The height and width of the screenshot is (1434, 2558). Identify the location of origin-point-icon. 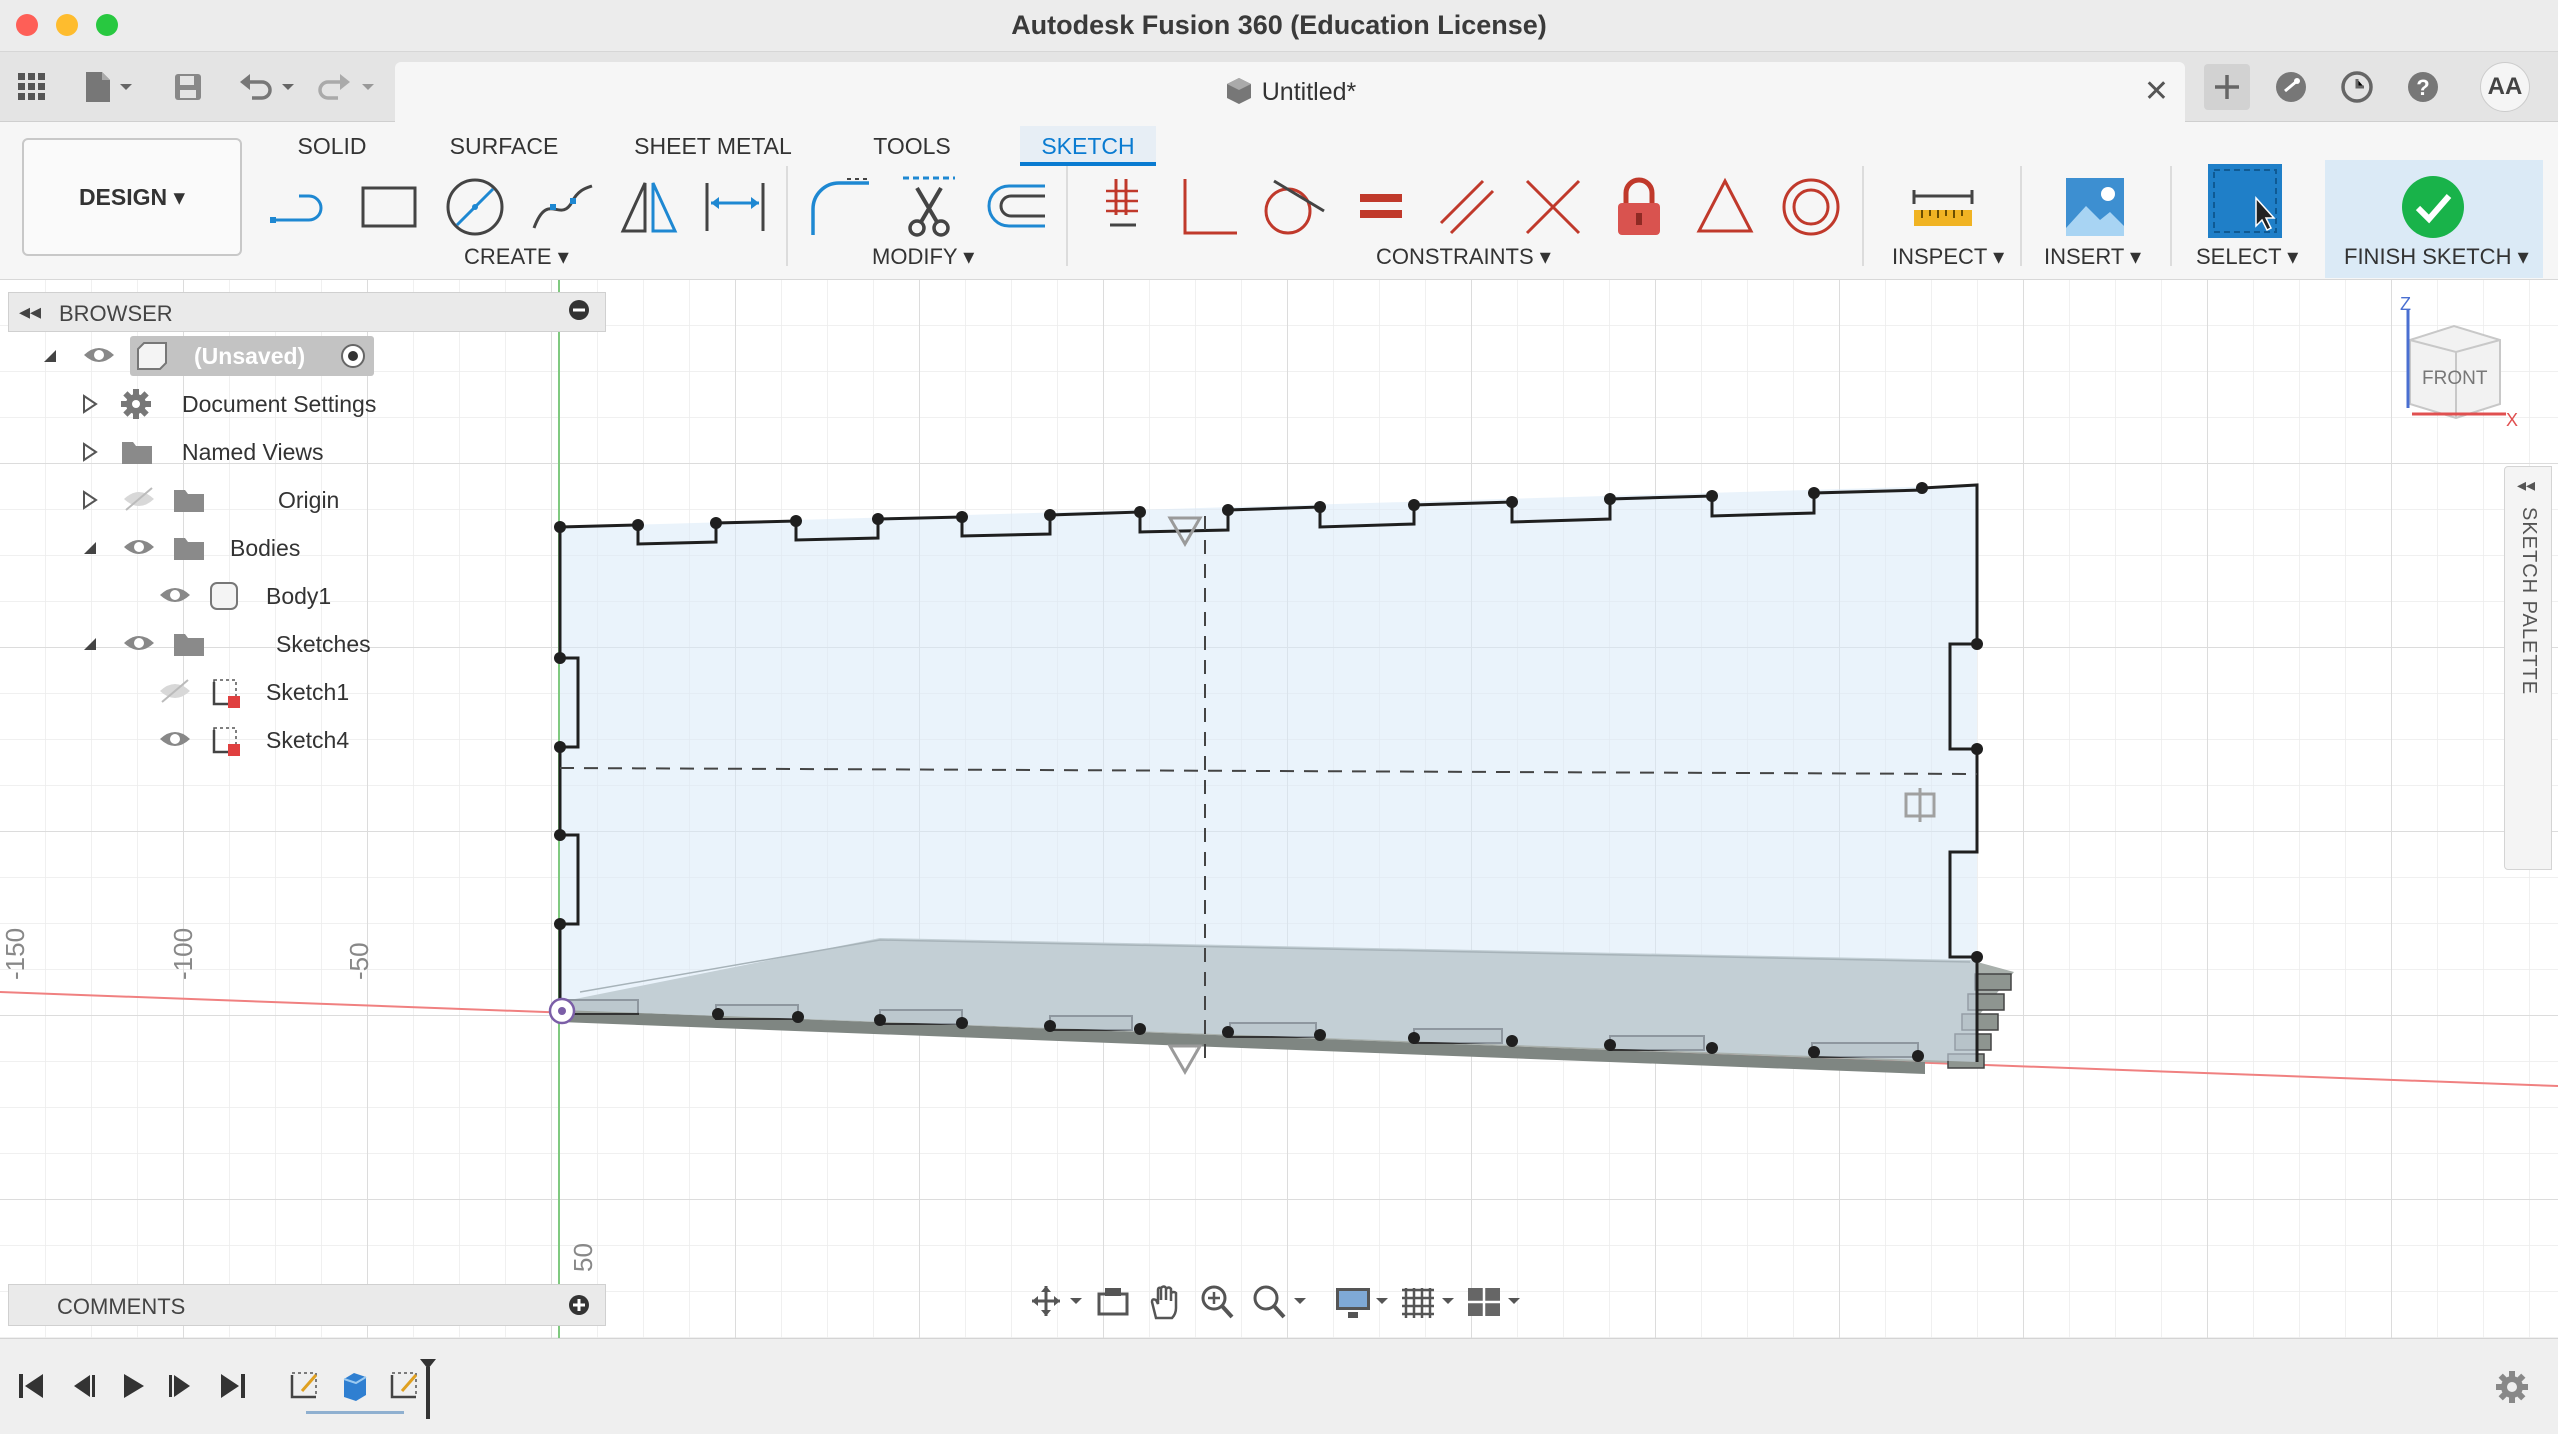
(562, 1011).